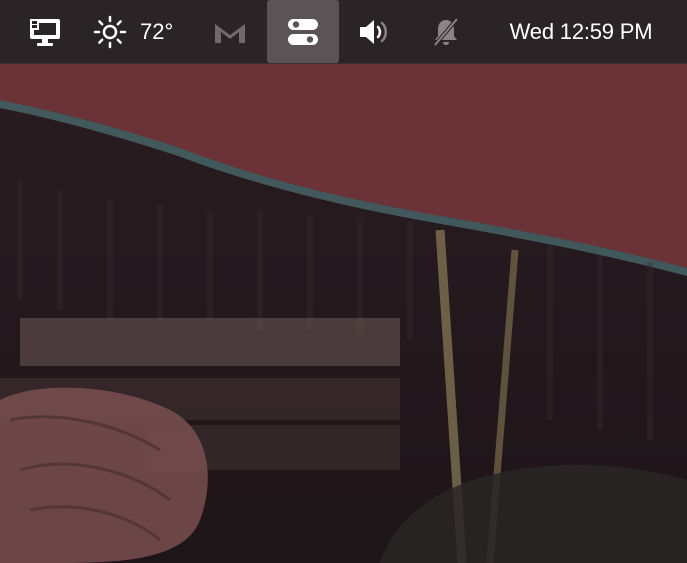 The image size is (687, 563). What do you see at coordinates (138, 31) in the screenshot?
I see `weather-widget: 72°` at bounding box center [138, 31].